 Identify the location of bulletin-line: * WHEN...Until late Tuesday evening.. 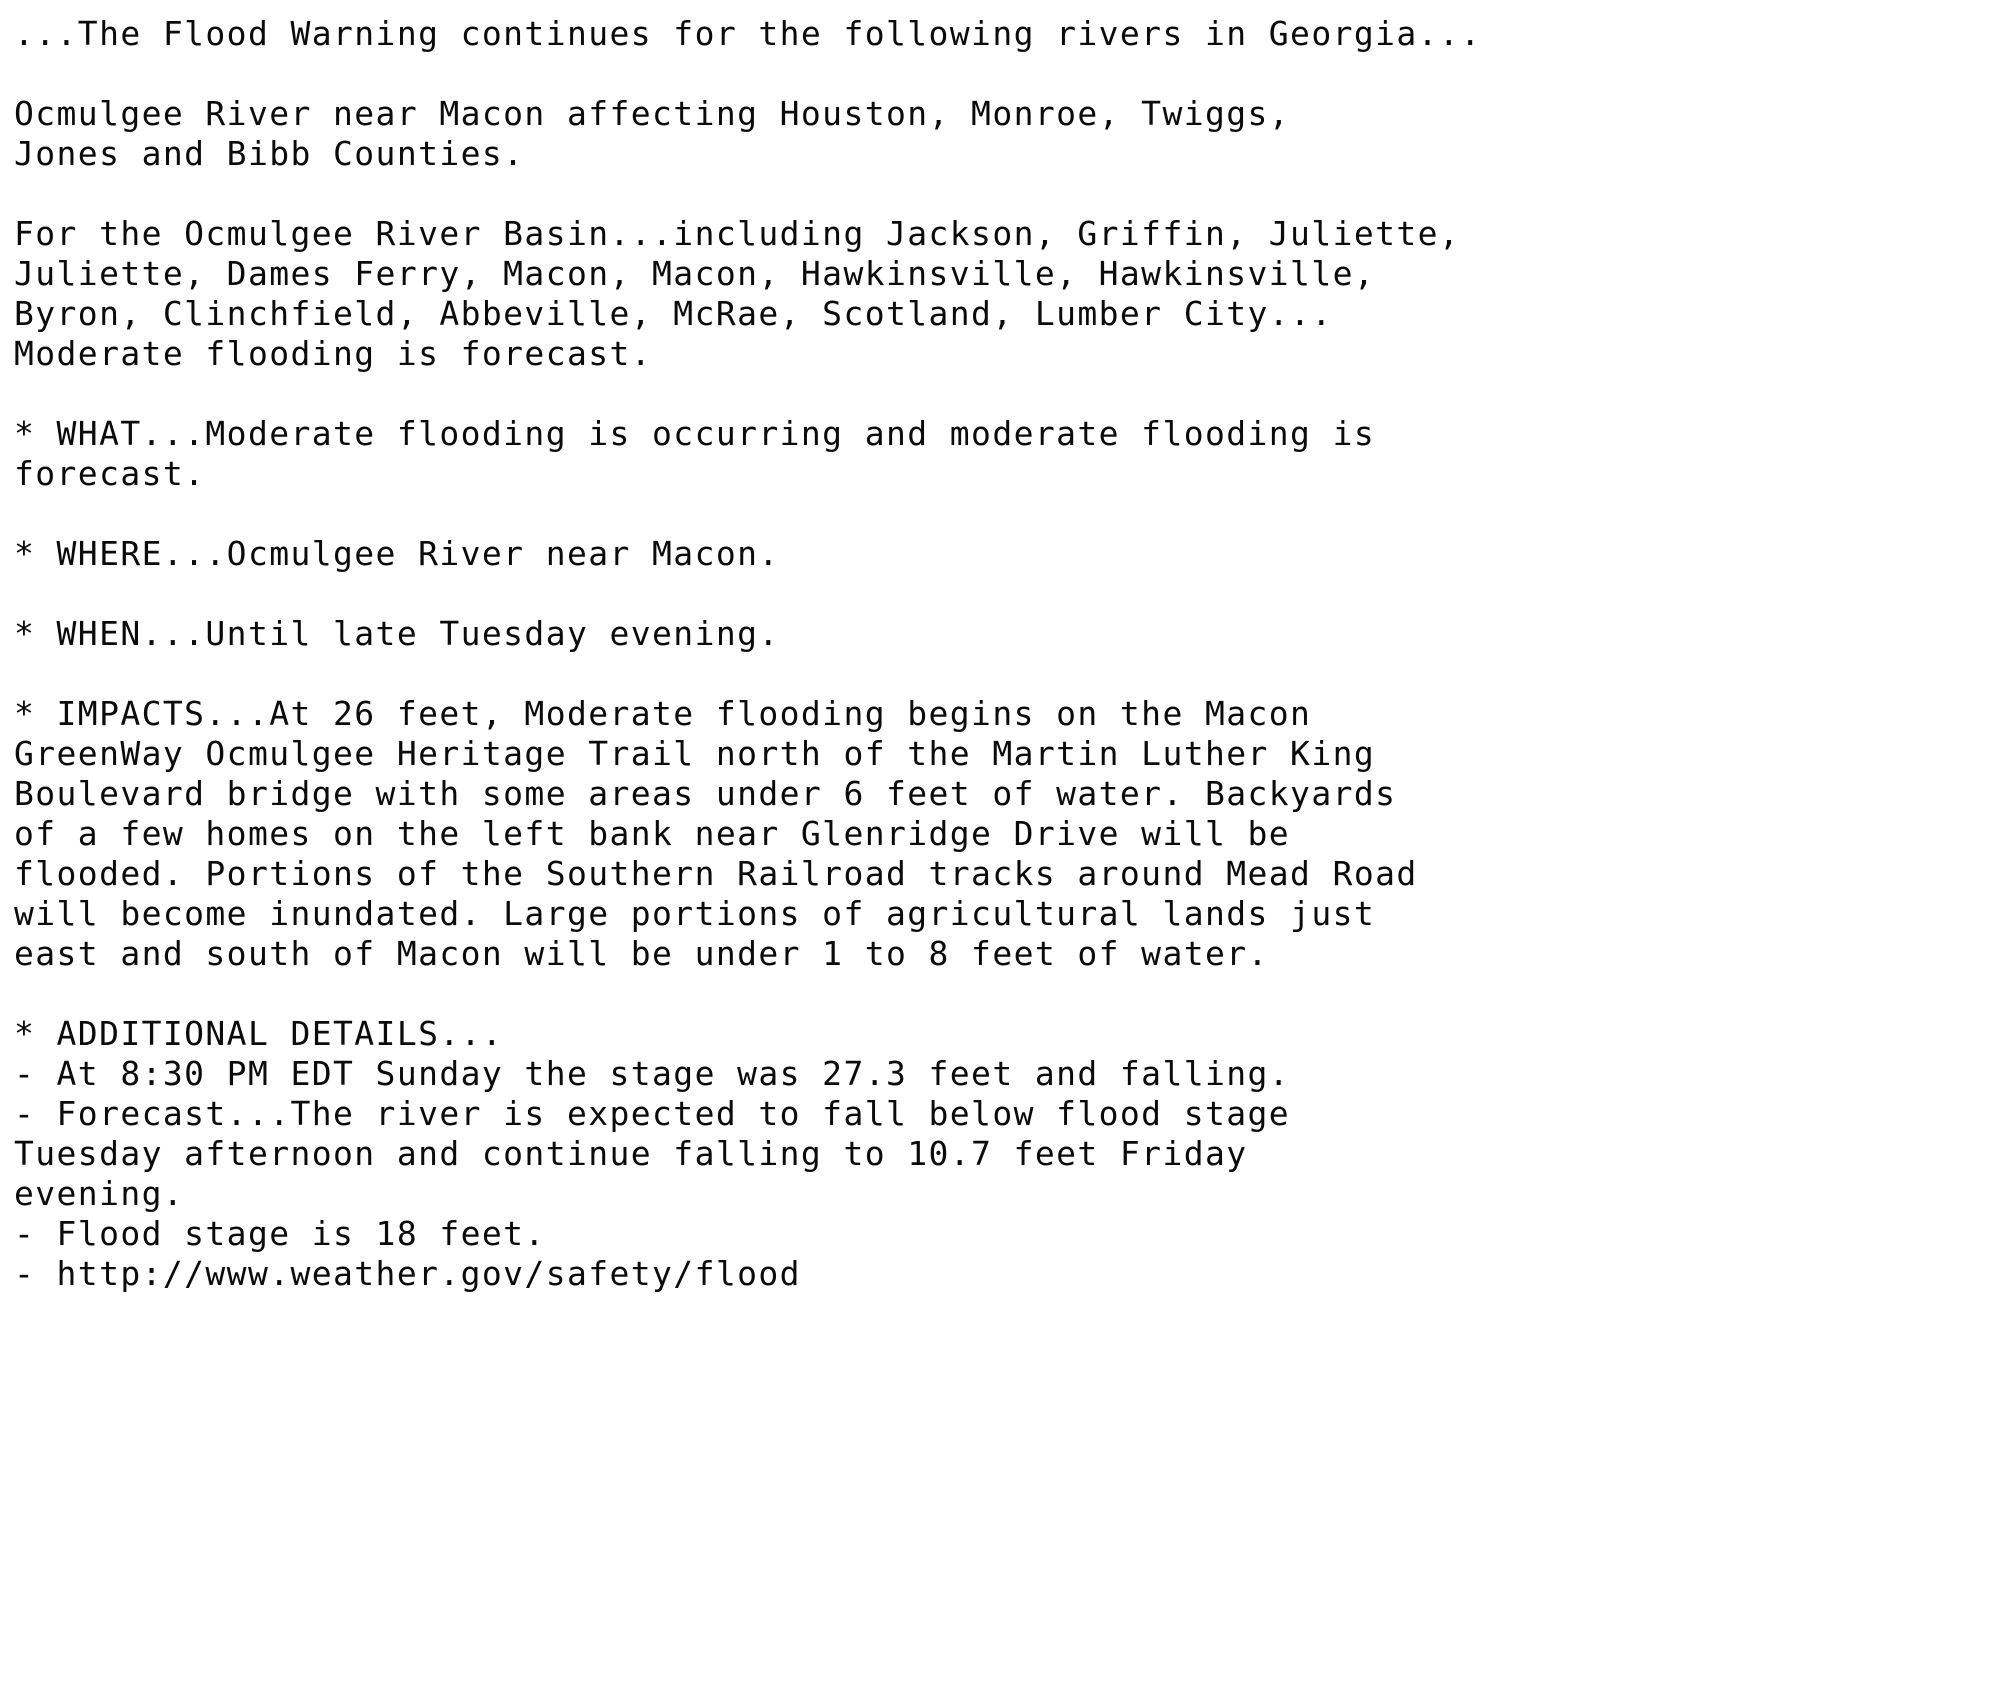
(397, 633).